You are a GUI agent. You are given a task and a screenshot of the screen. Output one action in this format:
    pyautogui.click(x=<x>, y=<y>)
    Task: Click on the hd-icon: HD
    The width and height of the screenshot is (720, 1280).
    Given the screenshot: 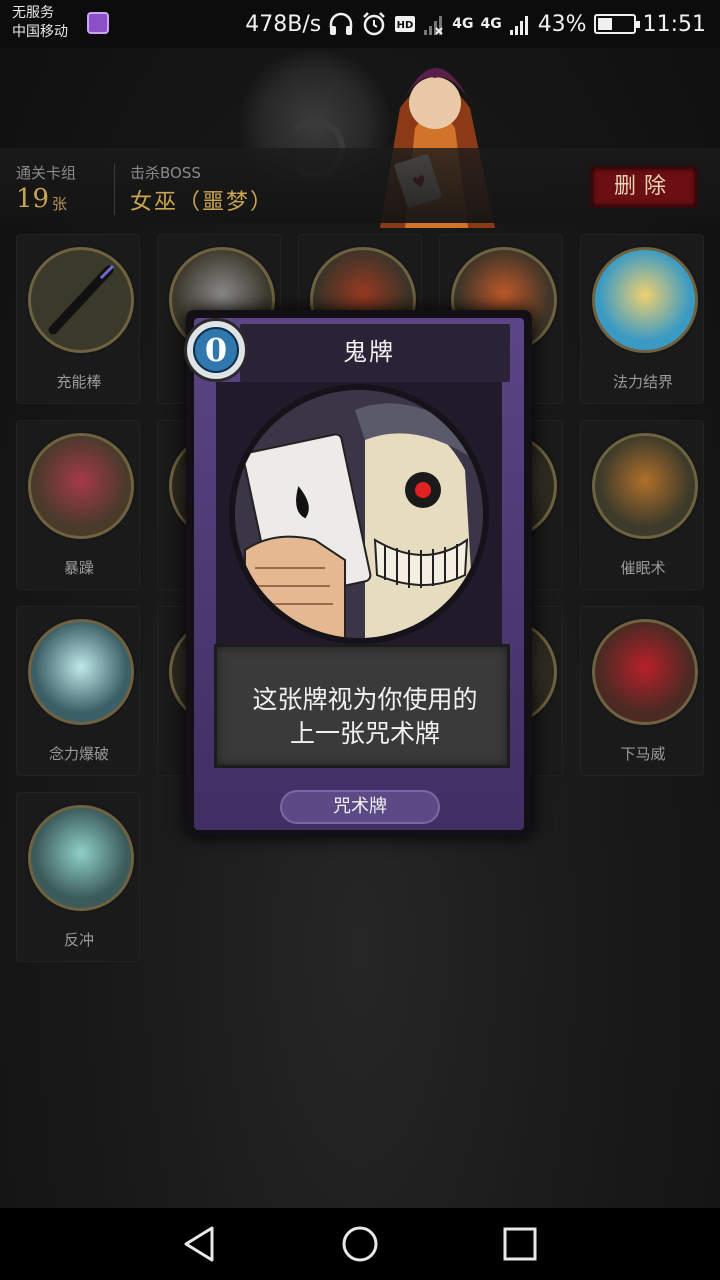 What is the action you would take?
    pyautogui.click(x=405, y=24)
    